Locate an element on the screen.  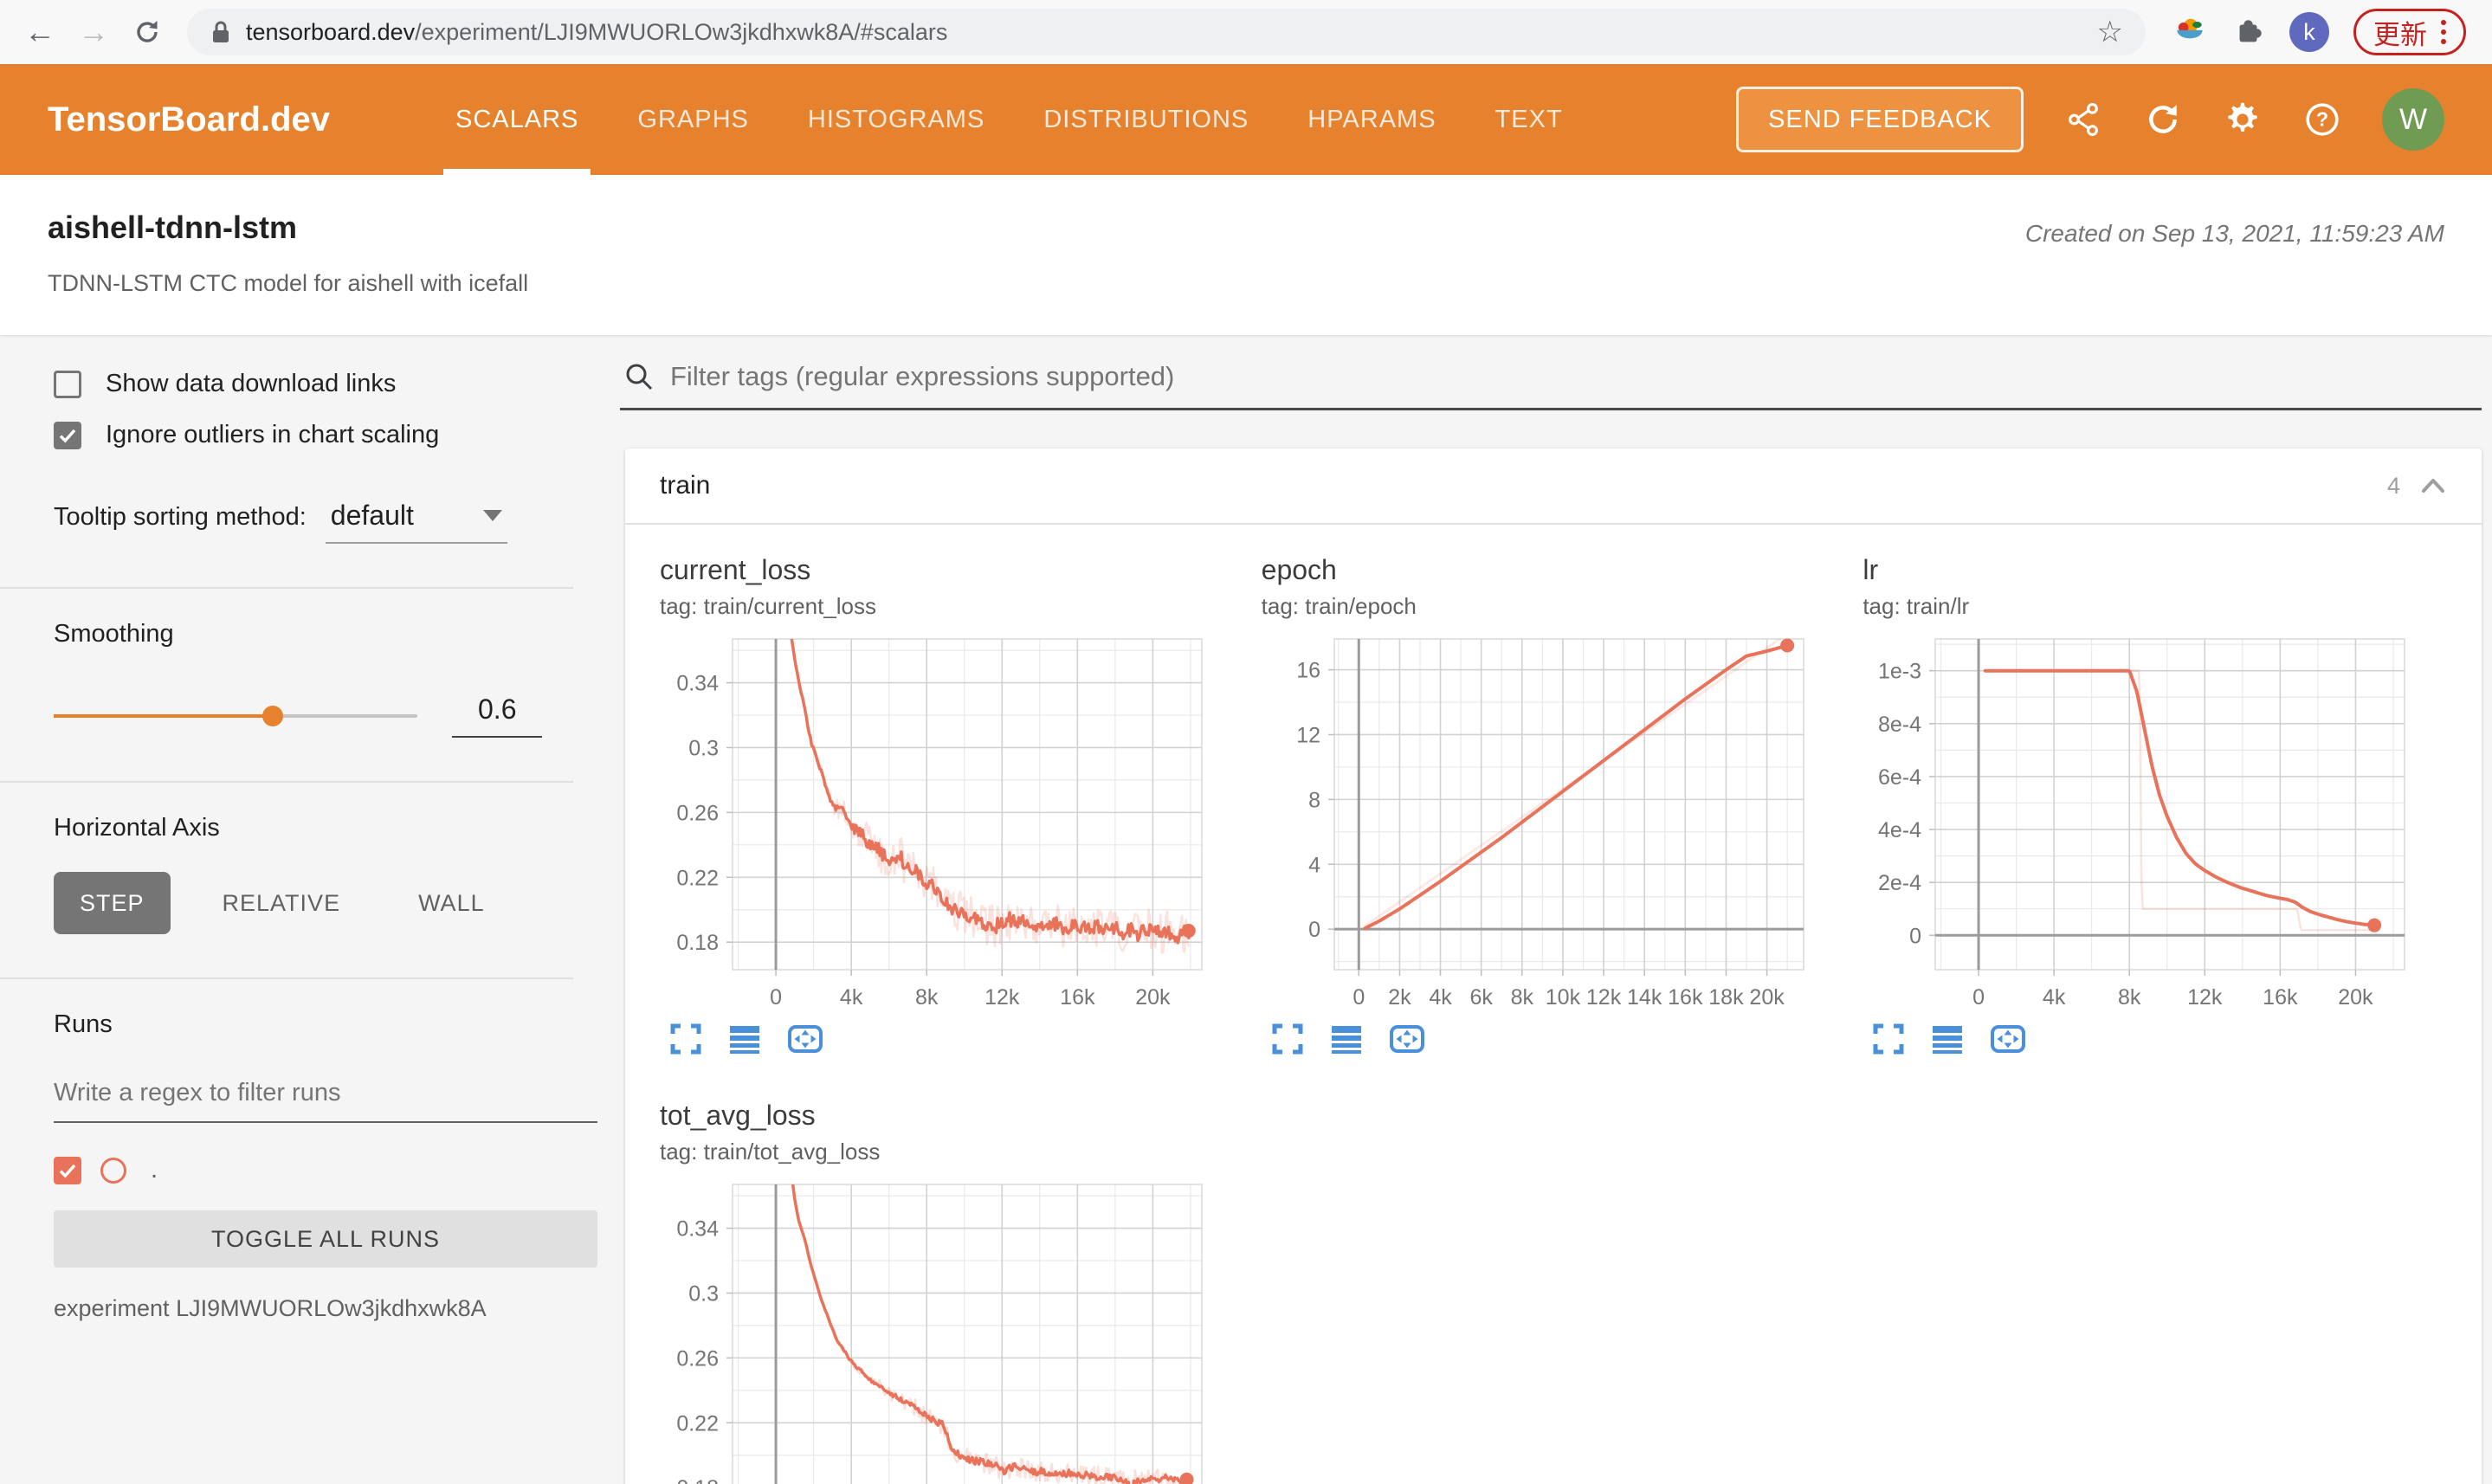
browser-reload-button is located at coordinates (147, 32).